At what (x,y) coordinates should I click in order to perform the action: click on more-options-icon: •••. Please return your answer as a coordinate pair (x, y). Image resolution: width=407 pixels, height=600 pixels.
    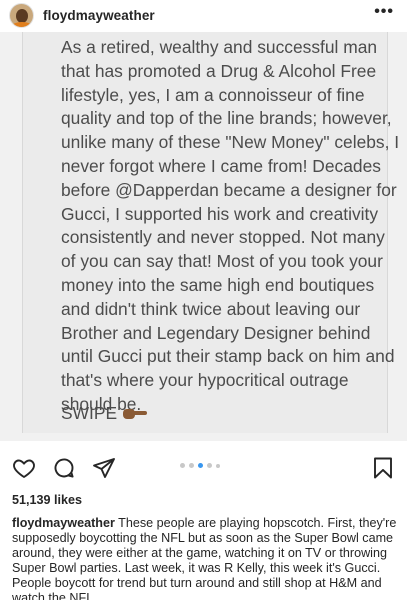
    Looking at the image, I should click on (384, 12).